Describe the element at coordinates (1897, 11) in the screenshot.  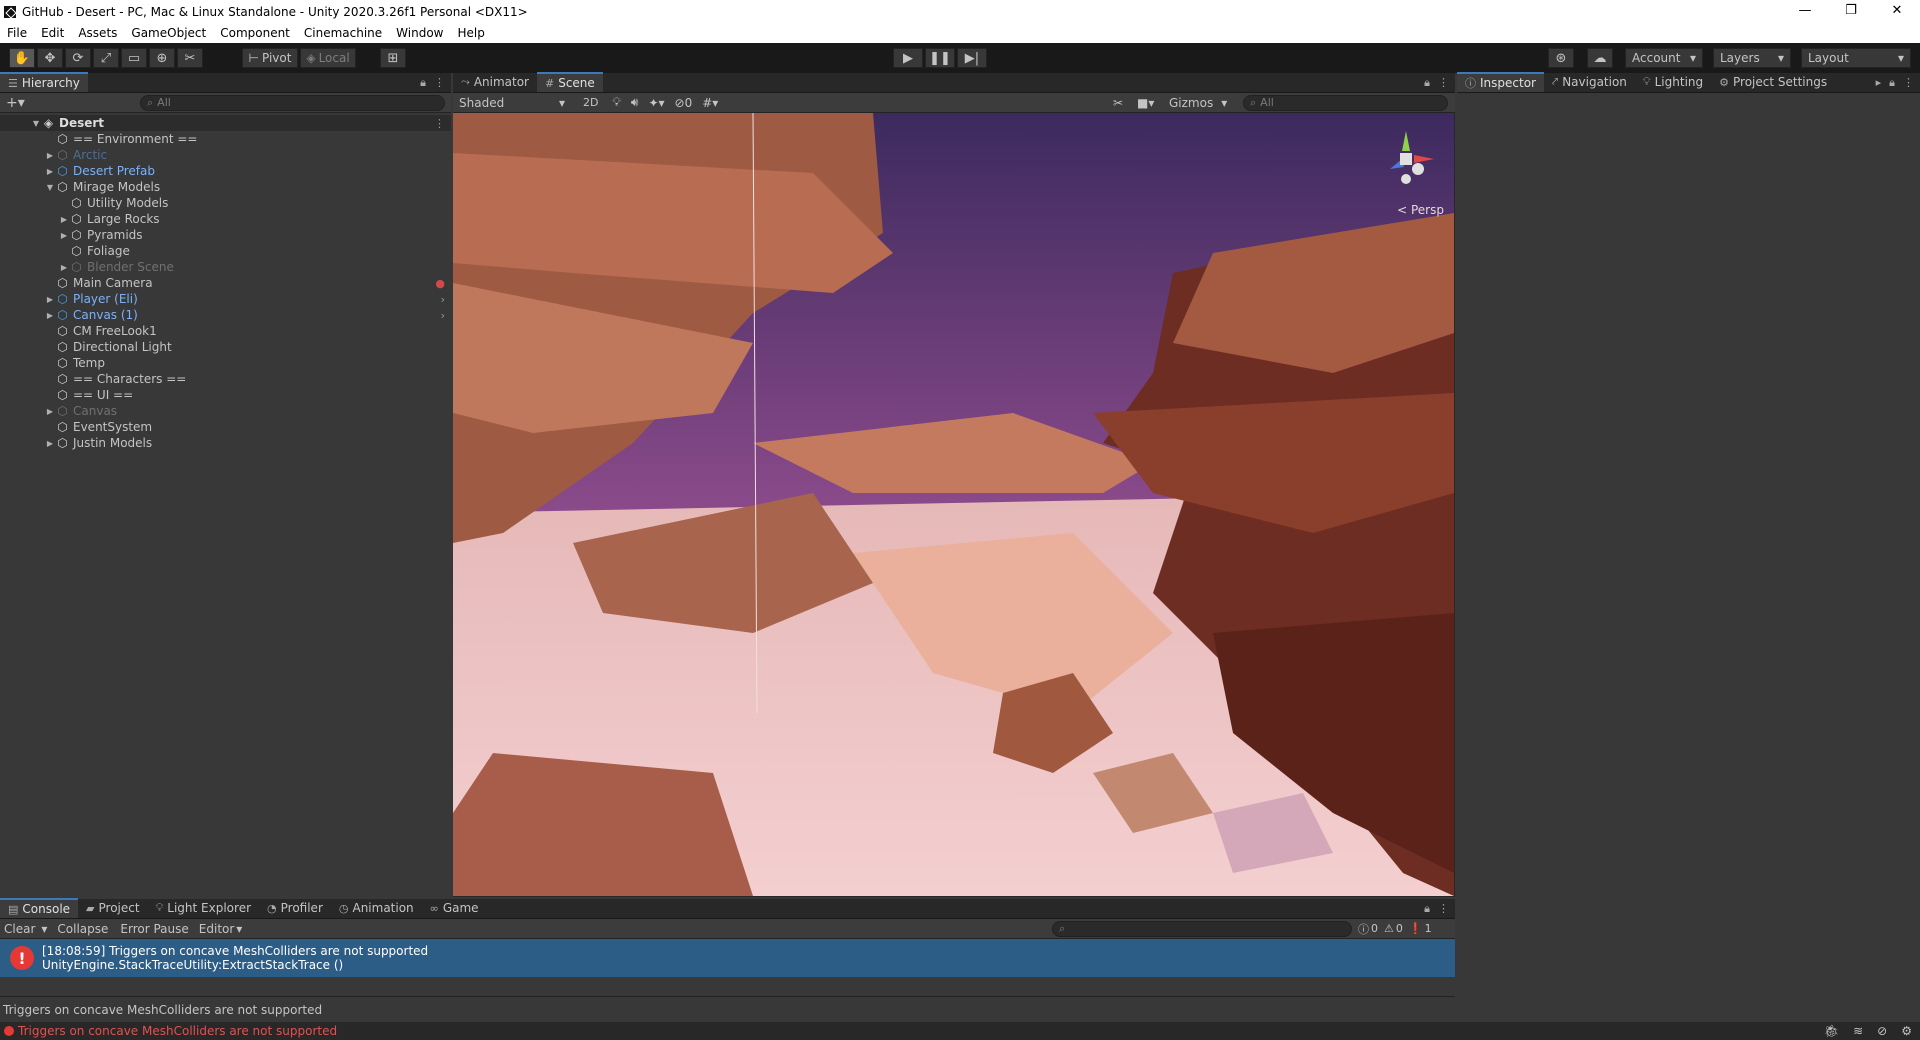
I see `close-button: ✕` at that location.